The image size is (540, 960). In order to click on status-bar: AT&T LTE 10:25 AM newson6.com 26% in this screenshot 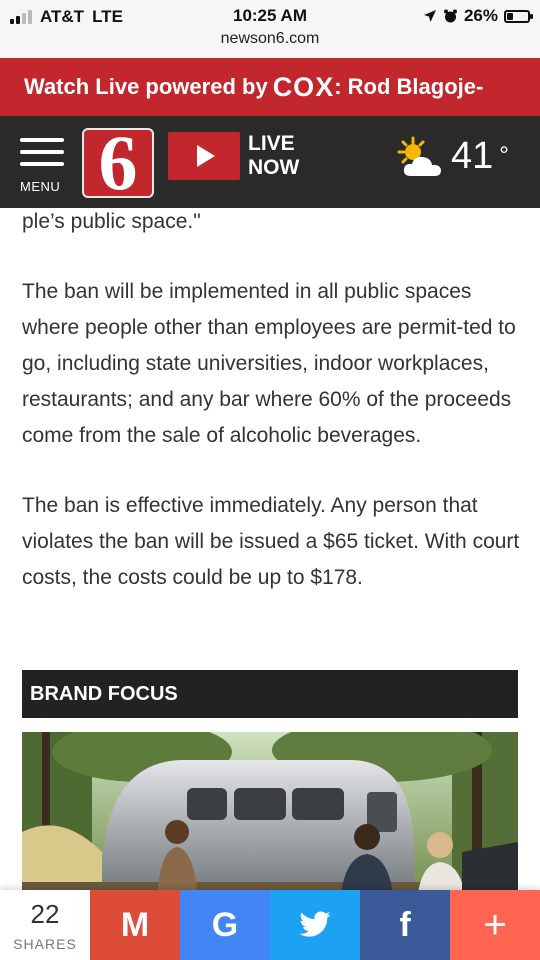, I will do `click(270, 29)`.